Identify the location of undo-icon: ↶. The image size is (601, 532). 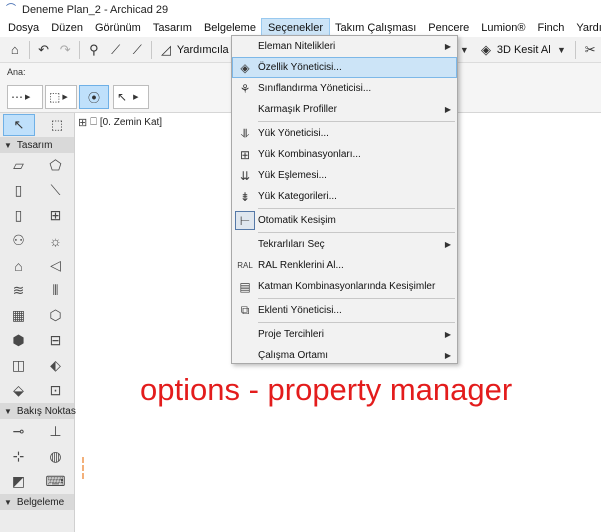
(44, 50).